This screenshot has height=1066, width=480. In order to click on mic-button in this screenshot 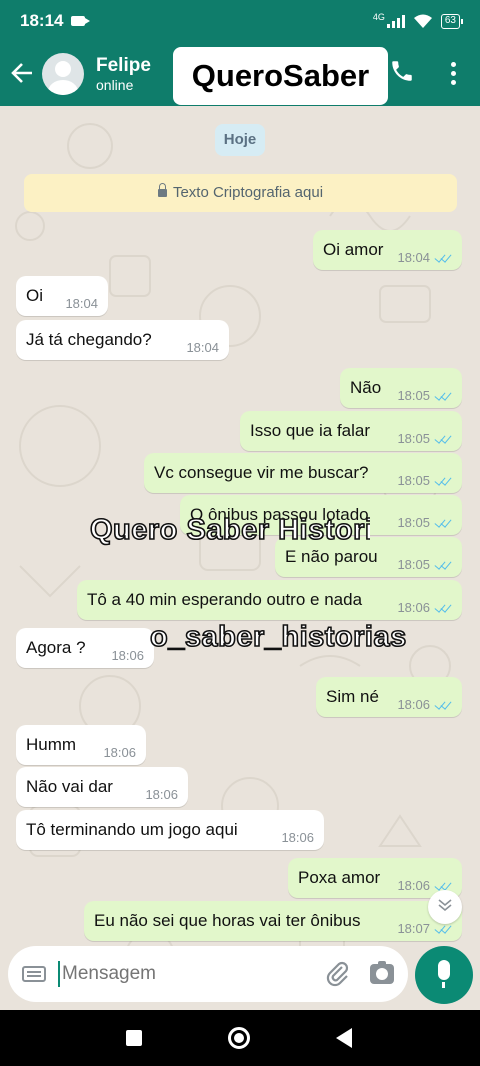, I will do `click(444, 975)`.